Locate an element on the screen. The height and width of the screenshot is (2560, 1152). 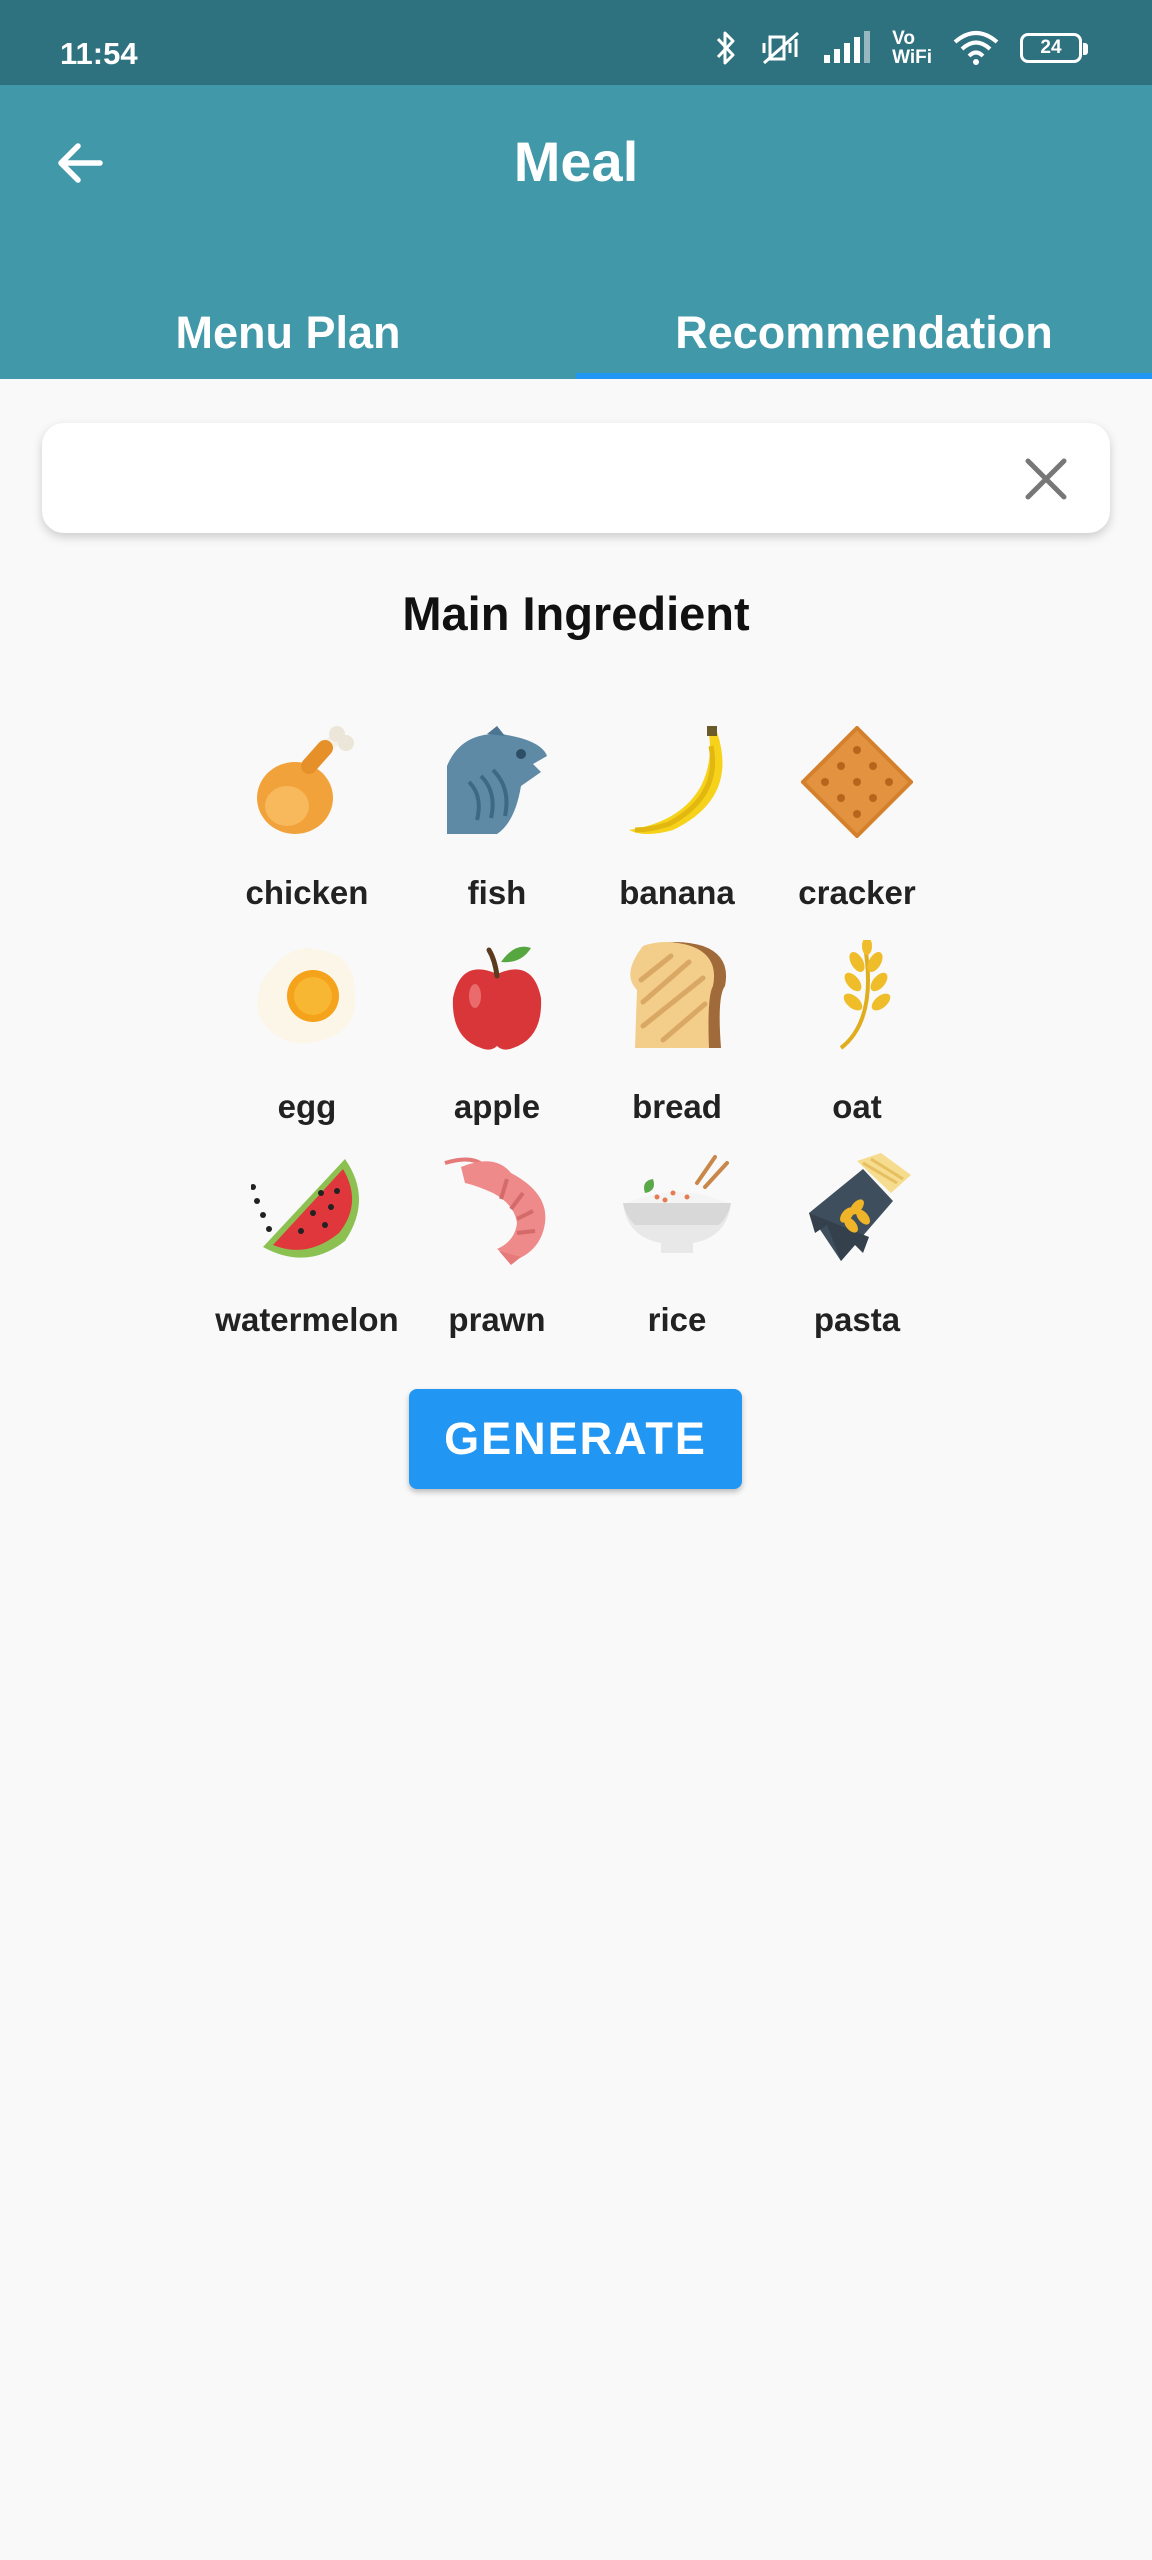
chicken-icon is located at coordinates (305, 780).